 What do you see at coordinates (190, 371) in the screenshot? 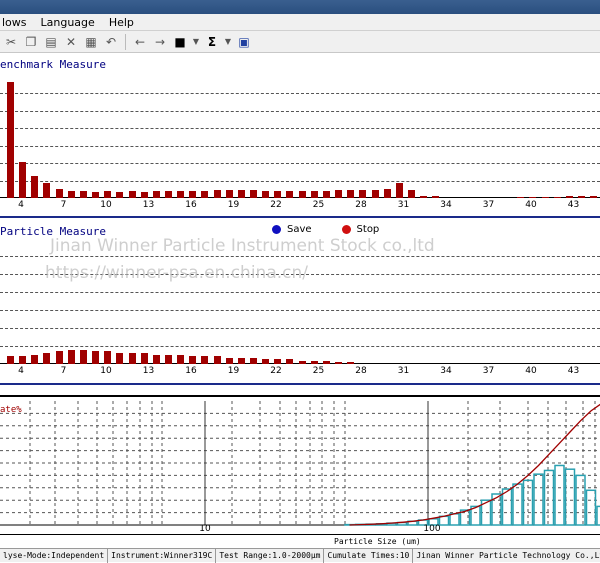
I see `x-tick-label: 16` at bounding box center [190, 371].